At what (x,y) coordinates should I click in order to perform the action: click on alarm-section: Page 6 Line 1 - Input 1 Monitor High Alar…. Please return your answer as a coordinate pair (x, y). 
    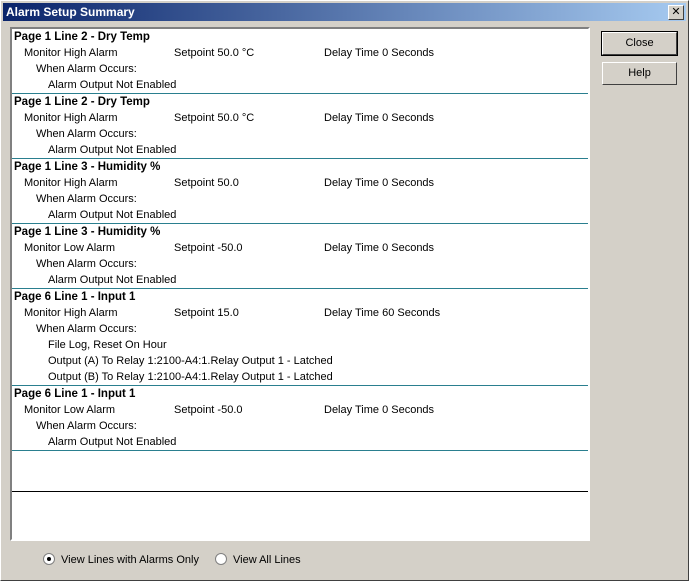
    Looking at the image, I should click on (300, 337).